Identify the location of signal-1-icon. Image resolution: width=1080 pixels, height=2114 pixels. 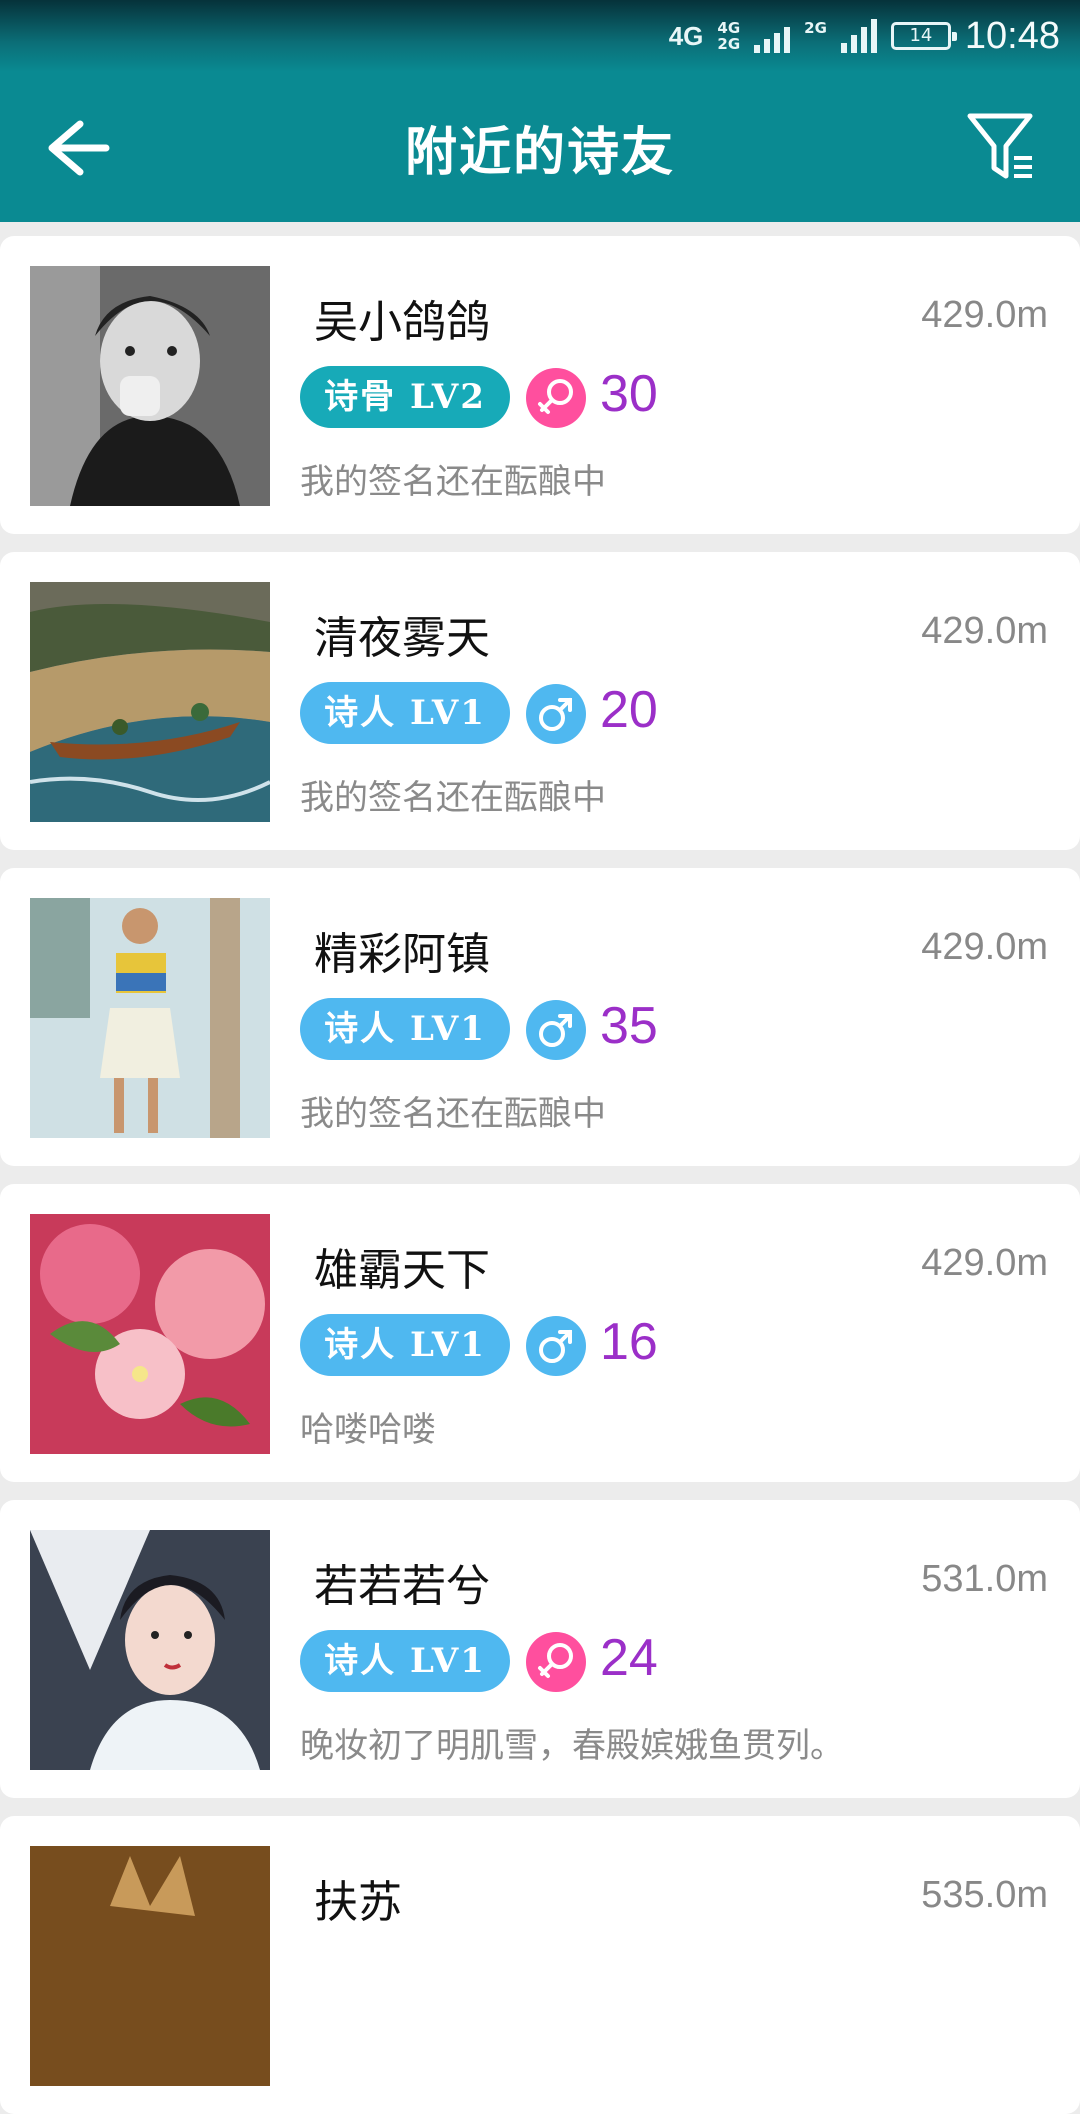
(772, 36).